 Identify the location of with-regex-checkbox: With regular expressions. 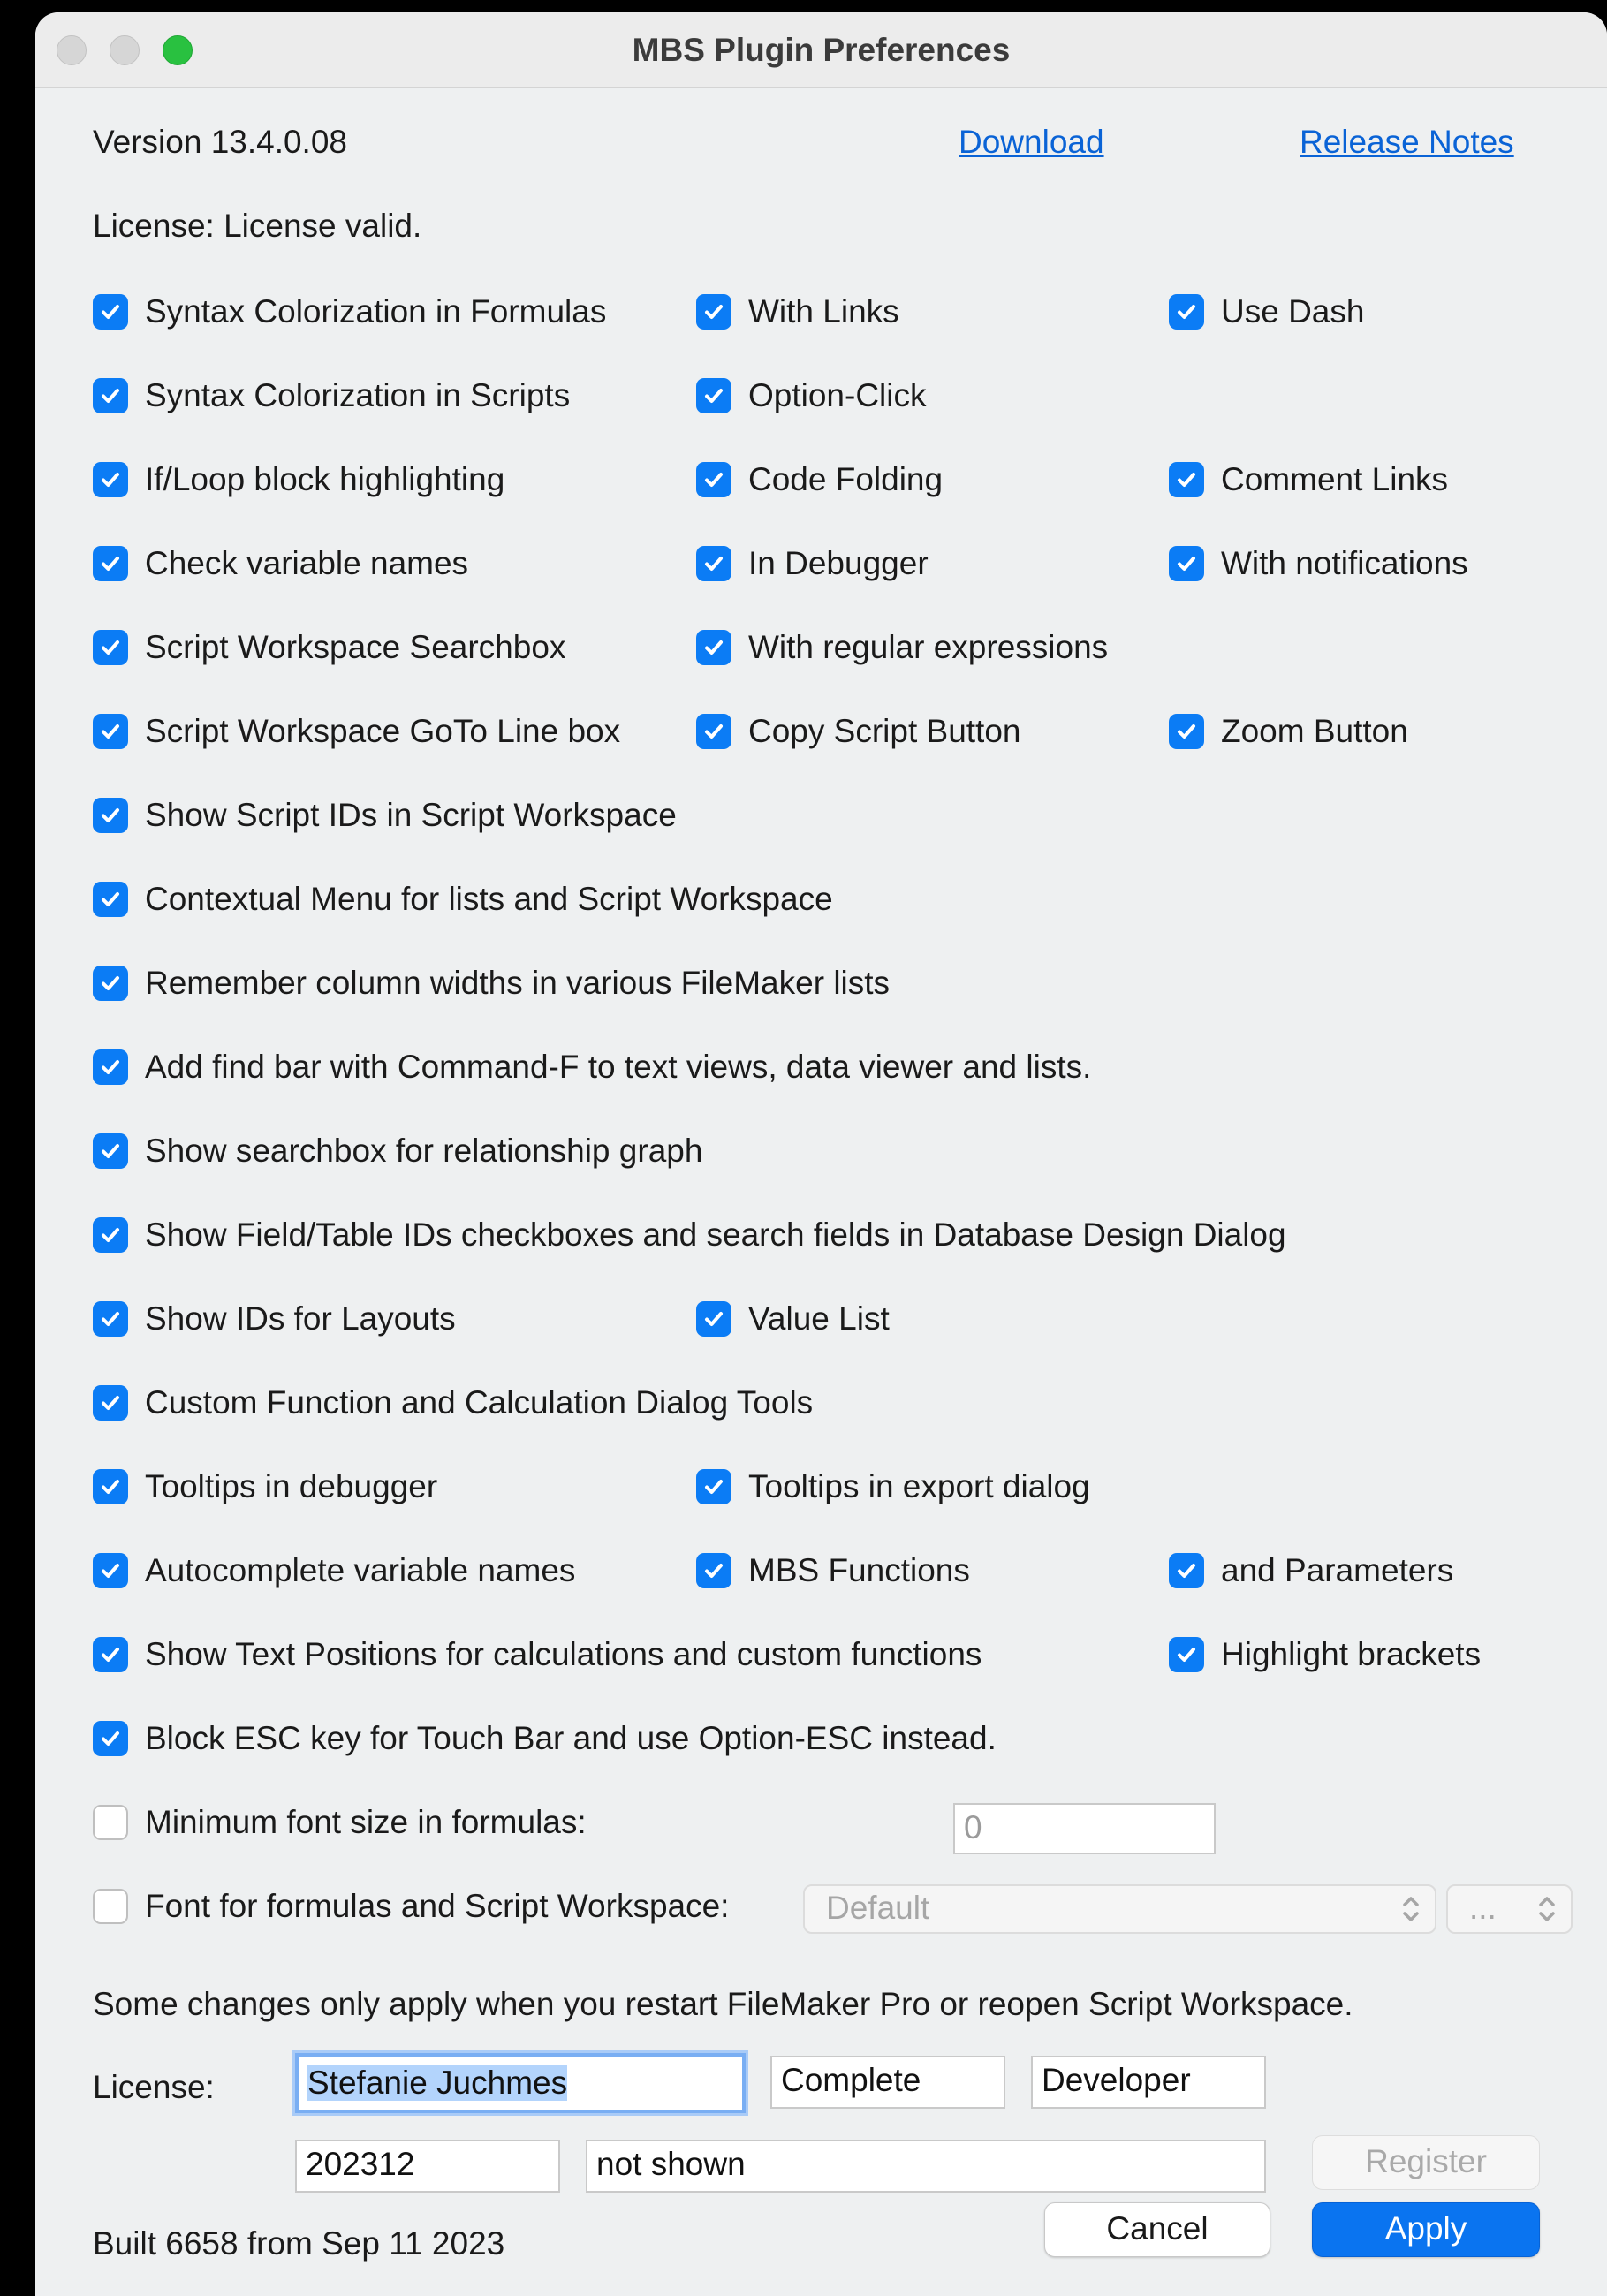
(902, 647).